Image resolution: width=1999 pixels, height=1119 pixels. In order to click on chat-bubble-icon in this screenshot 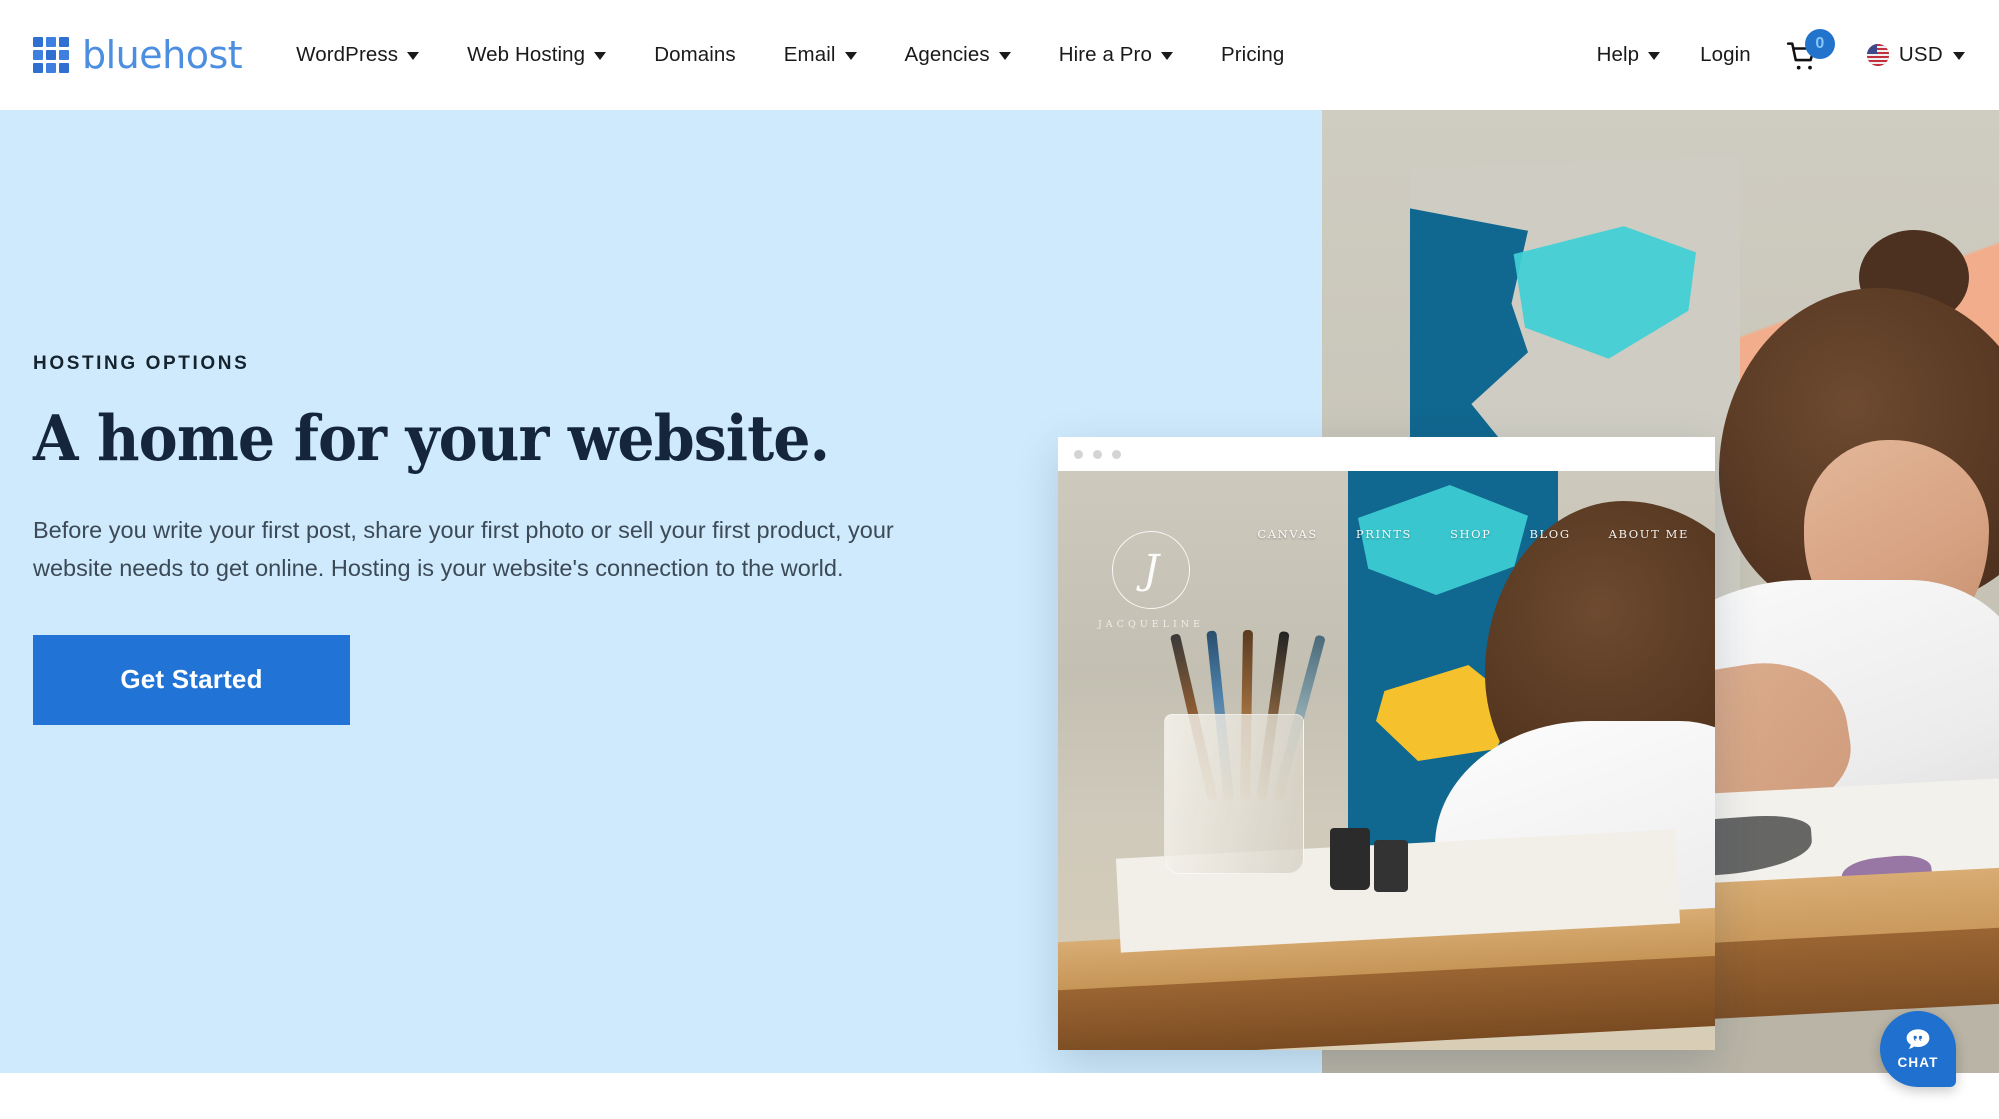, I will do `click(1918, 1039)`.